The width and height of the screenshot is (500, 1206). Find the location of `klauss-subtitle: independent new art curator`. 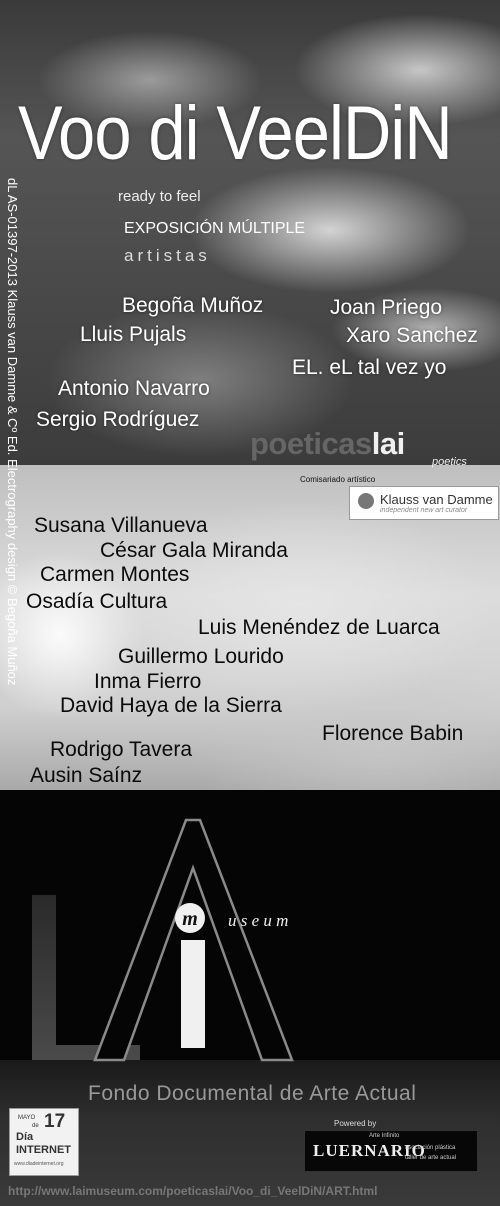

klauss-subtitle: independent new art curator is located at coordinates (424, 510).